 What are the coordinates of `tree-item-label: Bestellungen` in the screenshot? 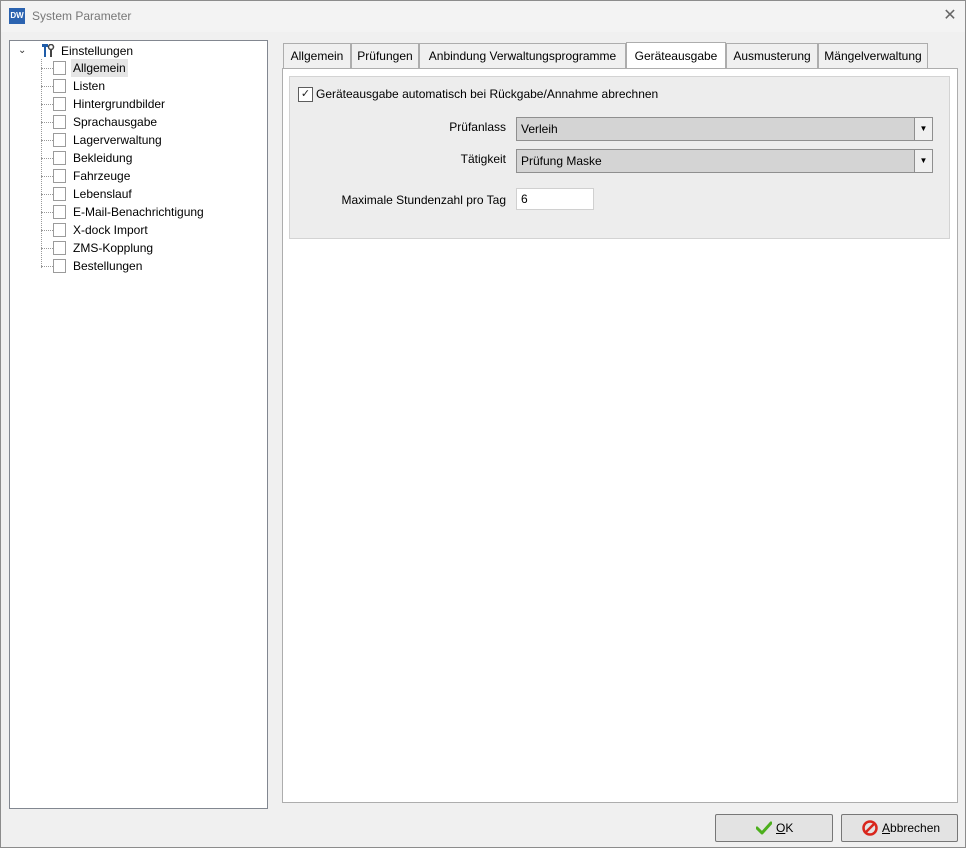 It's located at (108, 266).